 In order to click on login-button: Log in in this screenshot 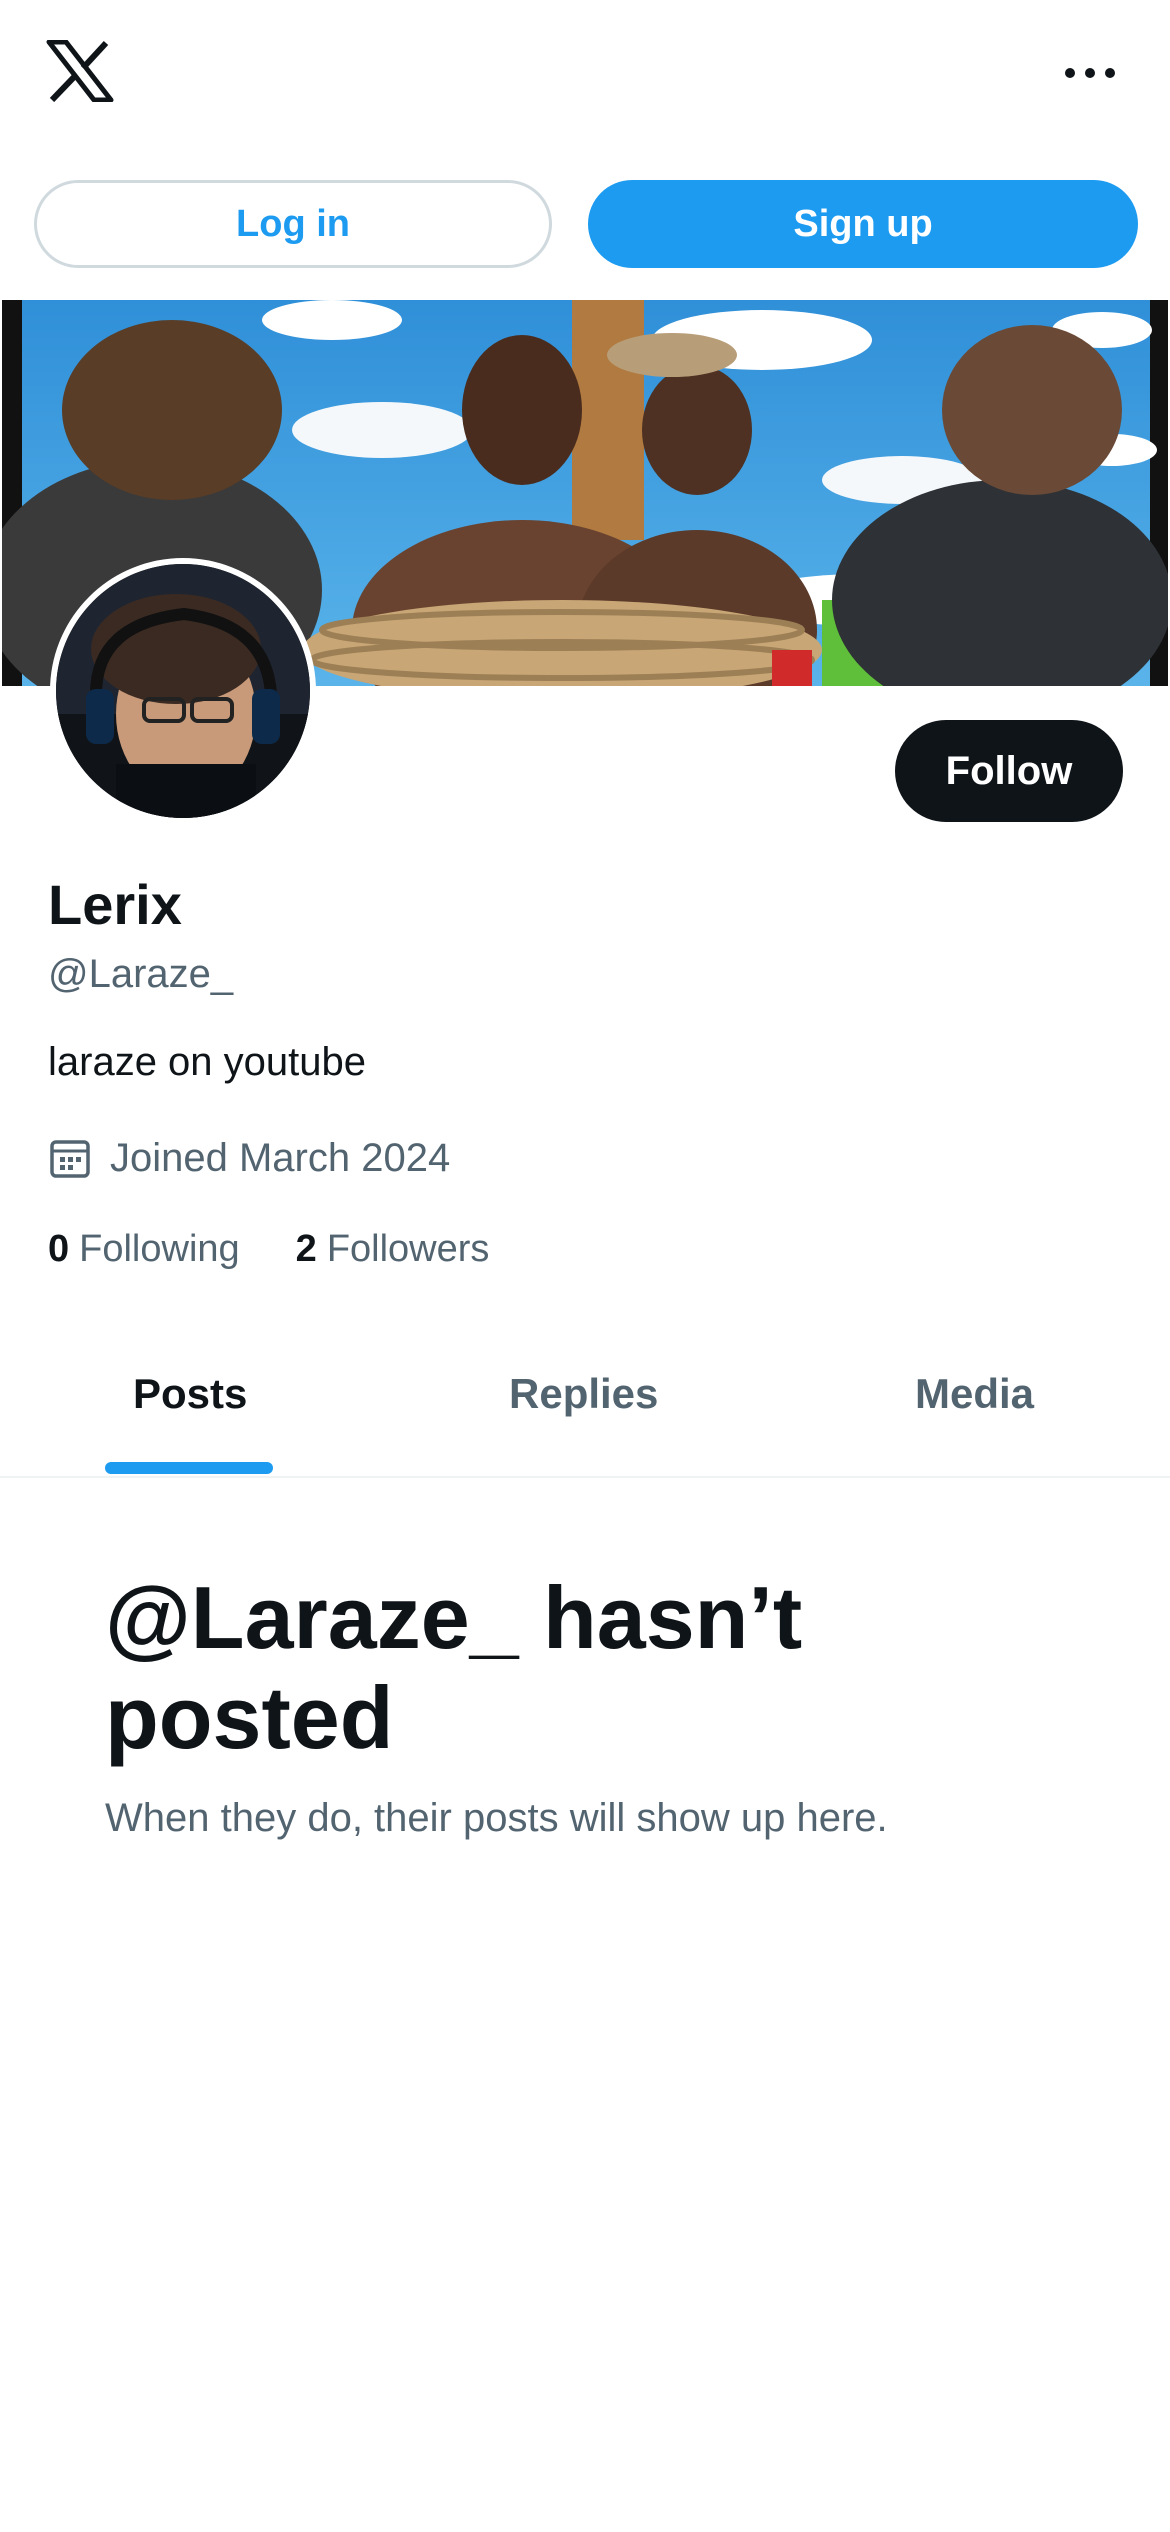, I will do `click(293, 224)`.